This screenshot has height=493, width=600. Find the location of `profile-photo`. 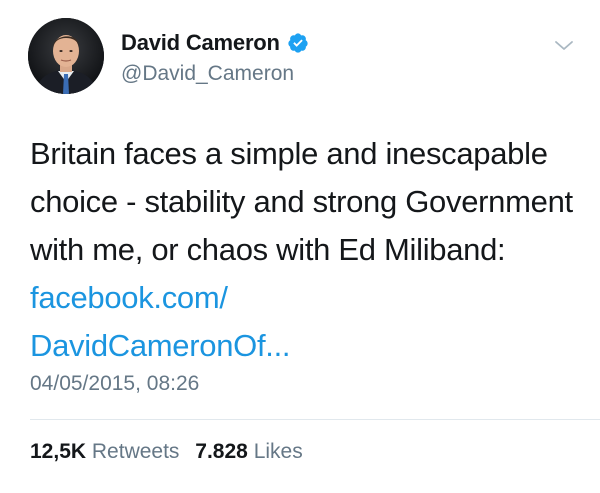

profile-photo is located at coordinates (66, 56).